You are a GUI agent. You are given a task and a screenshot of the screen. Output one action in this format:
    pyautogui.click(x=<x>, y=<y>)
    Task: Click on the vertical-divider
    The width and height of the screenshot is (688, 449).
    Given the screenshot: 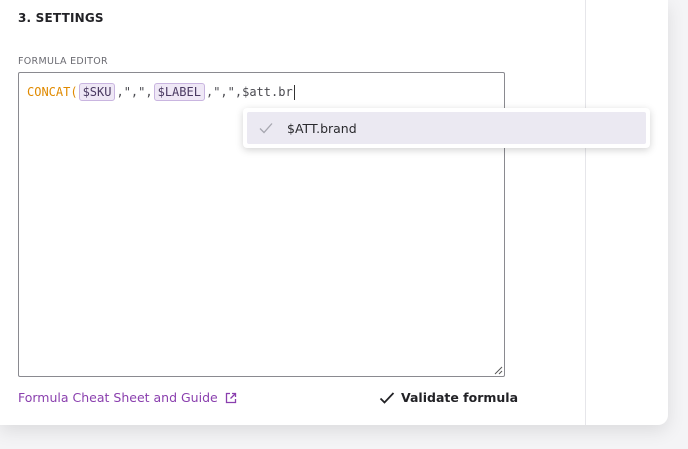 What is the action you would take?
    pyautogui.click(x=585, y=212)
    